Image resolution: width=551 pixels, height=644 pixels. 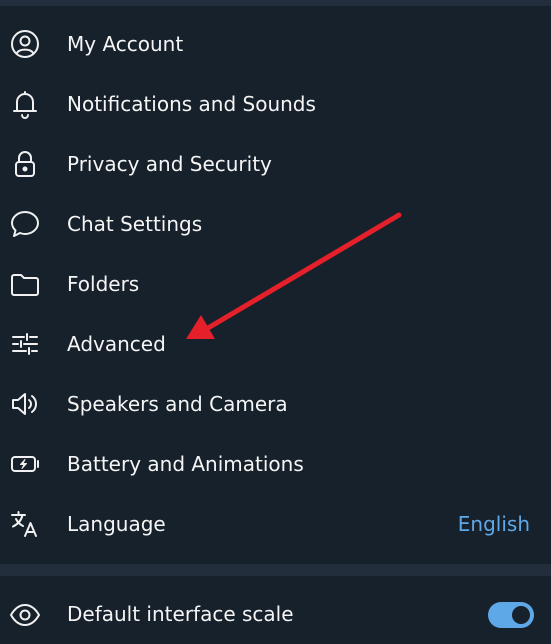 What do you see at coordinates (169, 164) in the screenshot?
I see `menu-item-label: Privacy and Security` at bounding box center [169, 164].